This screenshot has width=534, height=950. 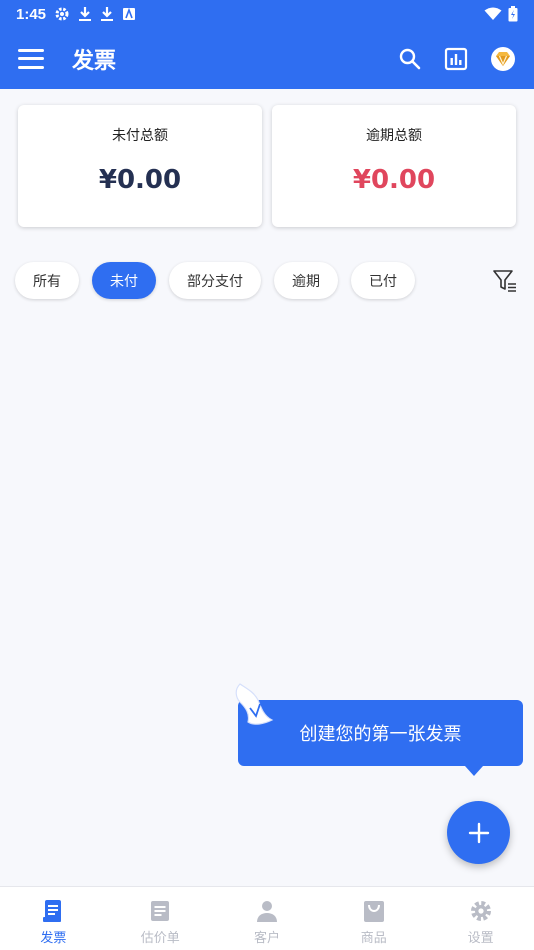 I want to click on search-icon, so click(x=410, y=59).